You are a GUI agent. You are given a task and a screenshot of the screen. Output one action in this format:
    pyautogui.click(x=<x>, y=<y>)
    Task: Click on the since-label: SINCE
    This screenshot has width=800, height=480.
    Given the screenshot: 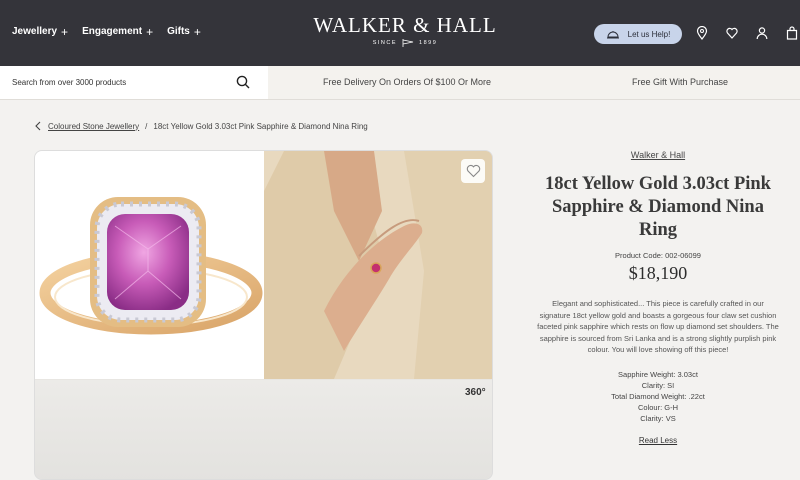 What is the action you would take?
    pyautogui.click(x=385, y=43)
    